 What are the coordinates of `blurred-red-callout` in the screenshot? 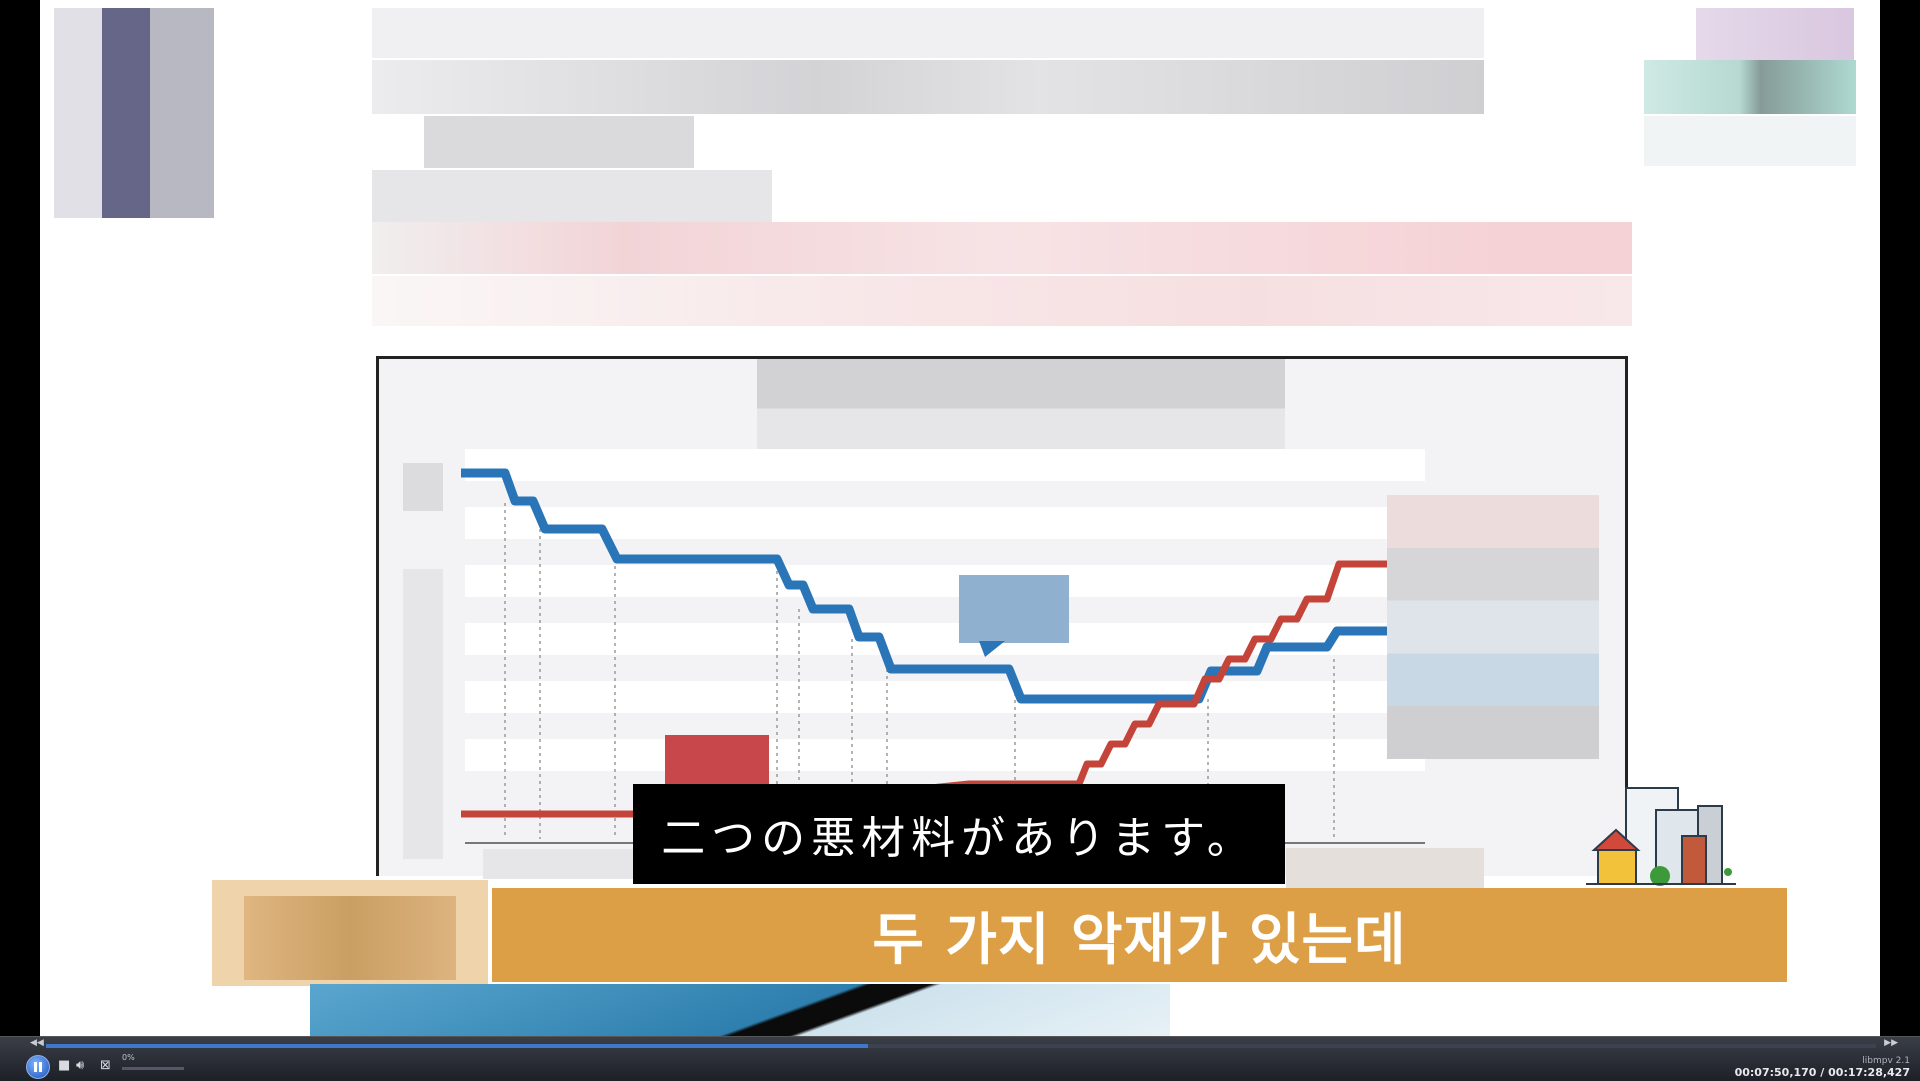 It's located at (717, 760).